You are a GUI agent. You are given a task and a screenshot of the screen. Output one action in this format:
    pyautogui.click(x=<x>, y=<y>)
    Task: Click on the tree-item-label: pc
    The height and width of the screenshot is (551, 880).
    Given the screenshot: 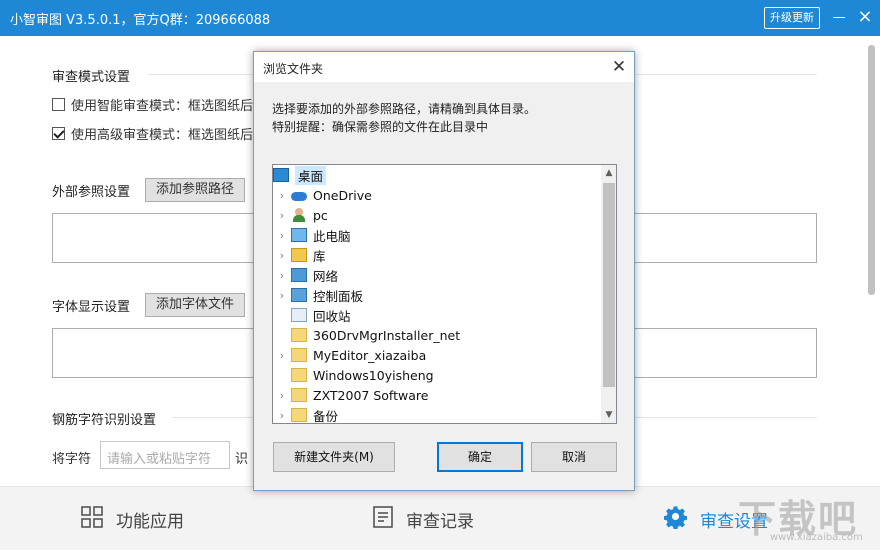 What is the action you would take?
    pyautogui.click(x=320, y=215)
    